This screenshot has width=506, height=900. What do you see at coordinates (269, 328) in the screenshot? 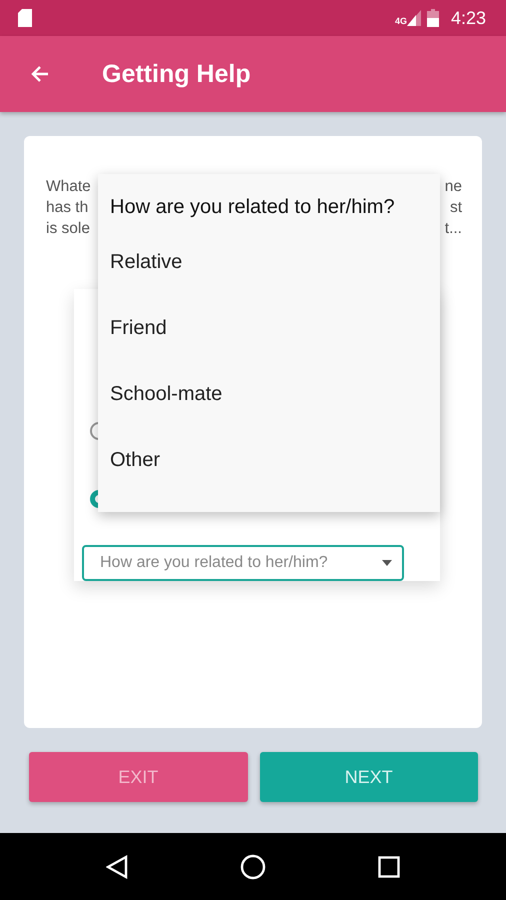
I see `dropdown-item: Friend` at bounding box center [269, 328].